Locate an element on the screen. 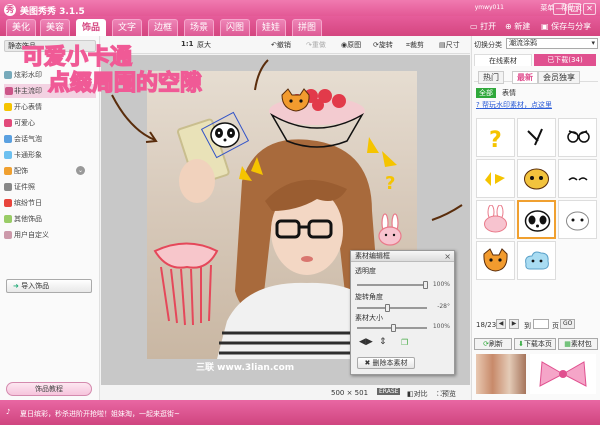  subtab-bar: 热门 最新 会员独享 is located at coordinates (536, 77).